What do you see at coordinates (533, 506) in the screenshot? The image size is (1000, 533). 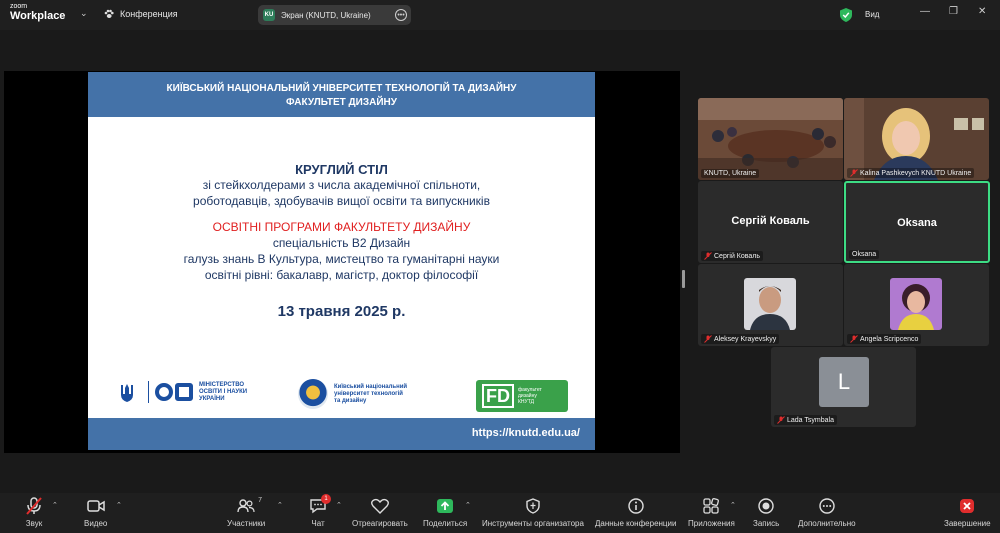 I see `host-shield-icon` at bounding box center [533, 506].